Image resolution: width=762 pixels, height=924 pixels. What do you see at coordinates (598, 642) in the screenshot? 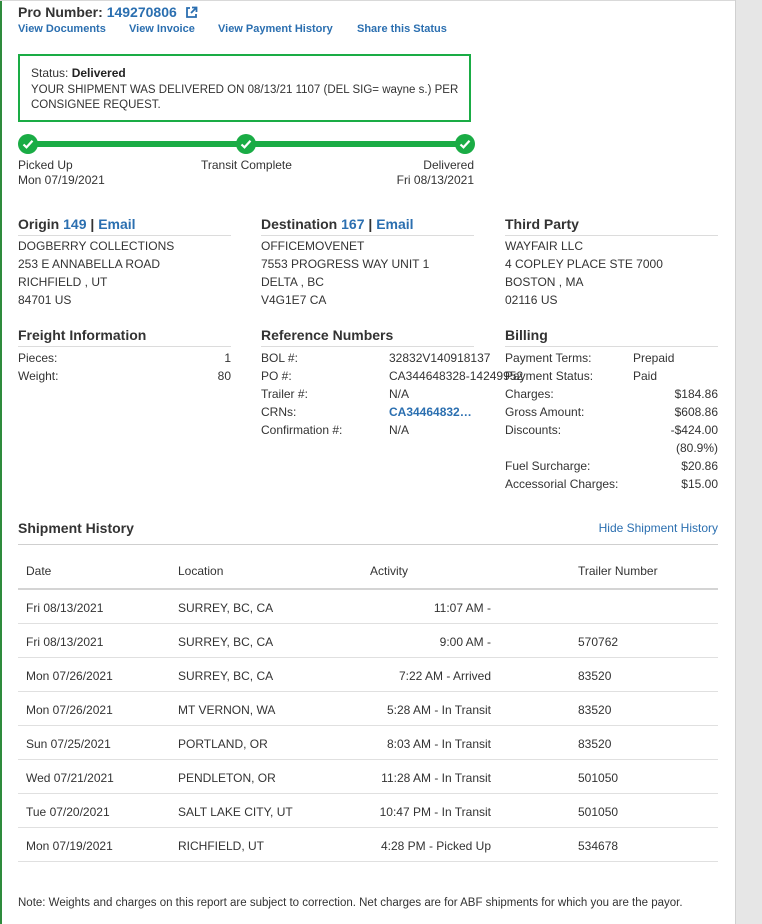
I see `trailer-cell: 570762` at bounding box center [598, 642].